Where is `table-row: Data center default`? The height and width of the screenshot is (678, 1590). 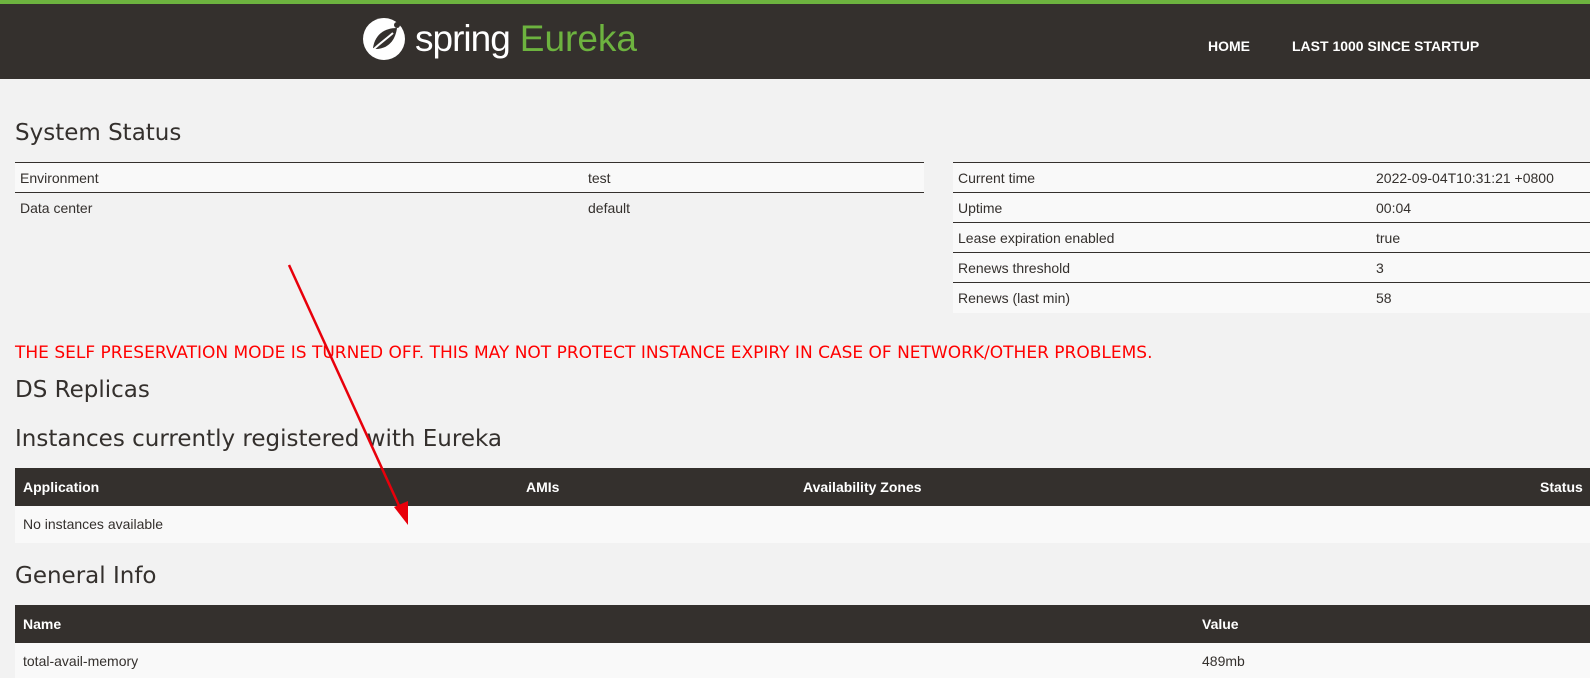 table-row: Data center default is located at coordinates (469, 207).